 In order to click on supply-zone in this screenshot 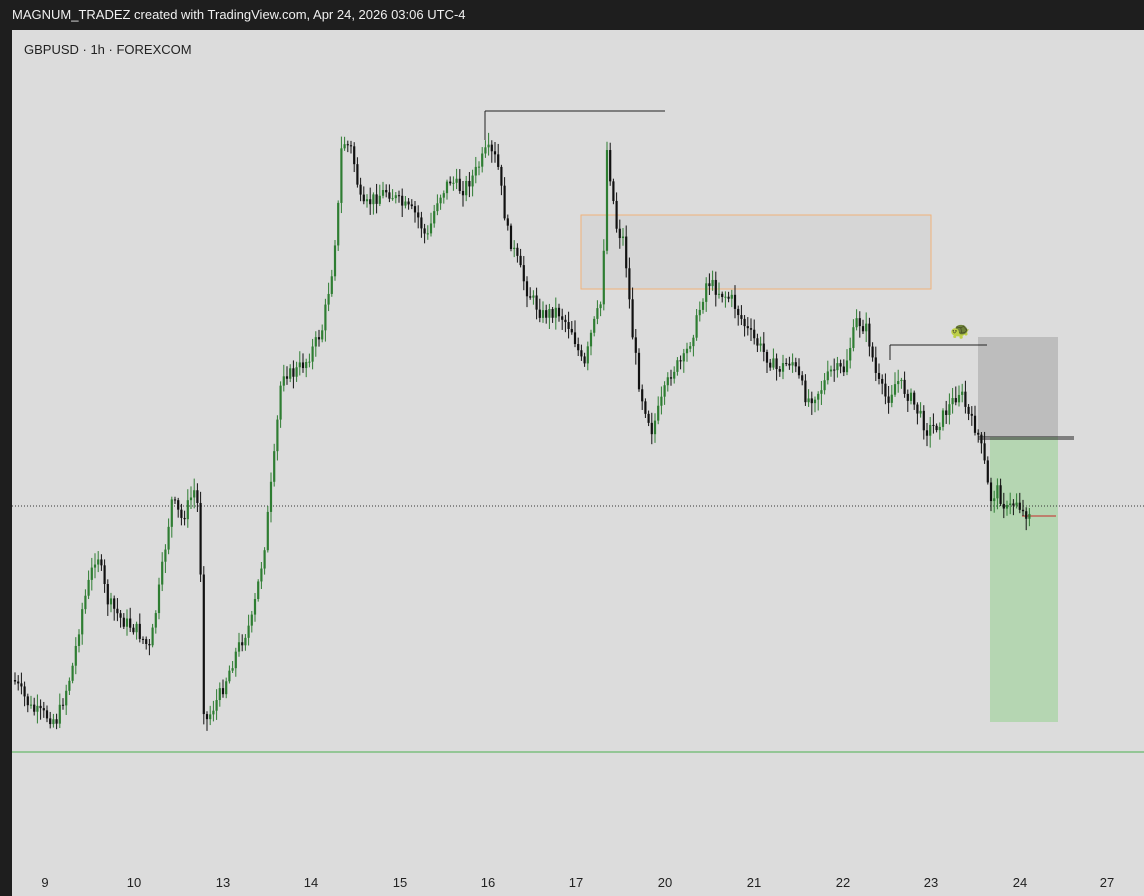, I will do `click(756, 252)`.